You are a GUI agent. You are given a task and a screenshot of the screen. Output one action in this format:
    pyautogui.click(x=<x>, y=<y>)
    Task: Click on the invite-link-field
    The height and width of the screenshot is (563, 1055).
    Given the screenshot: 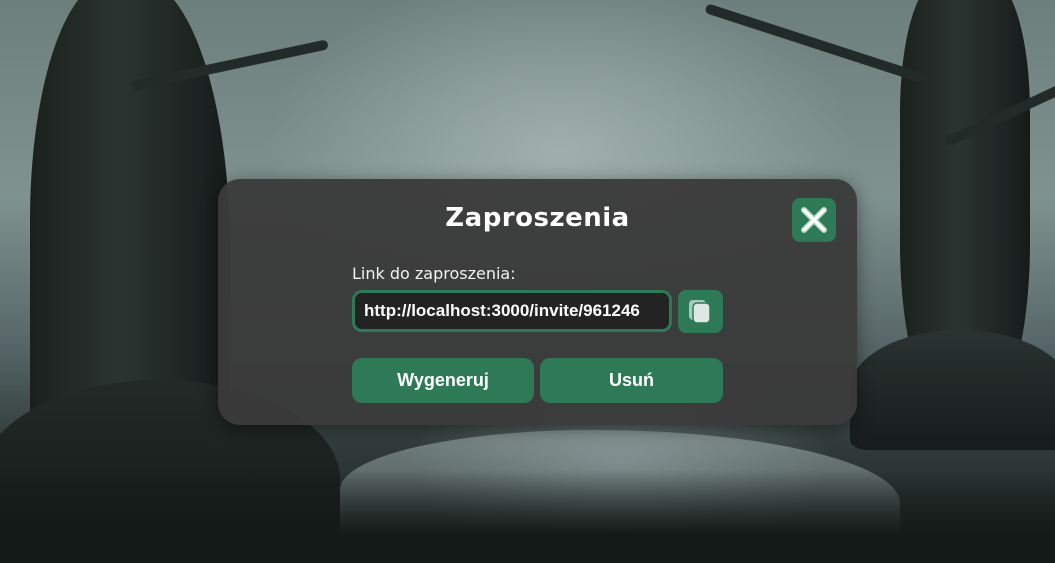 What is the action you would take?
    pyautogui.click(x=512, y=311)
    